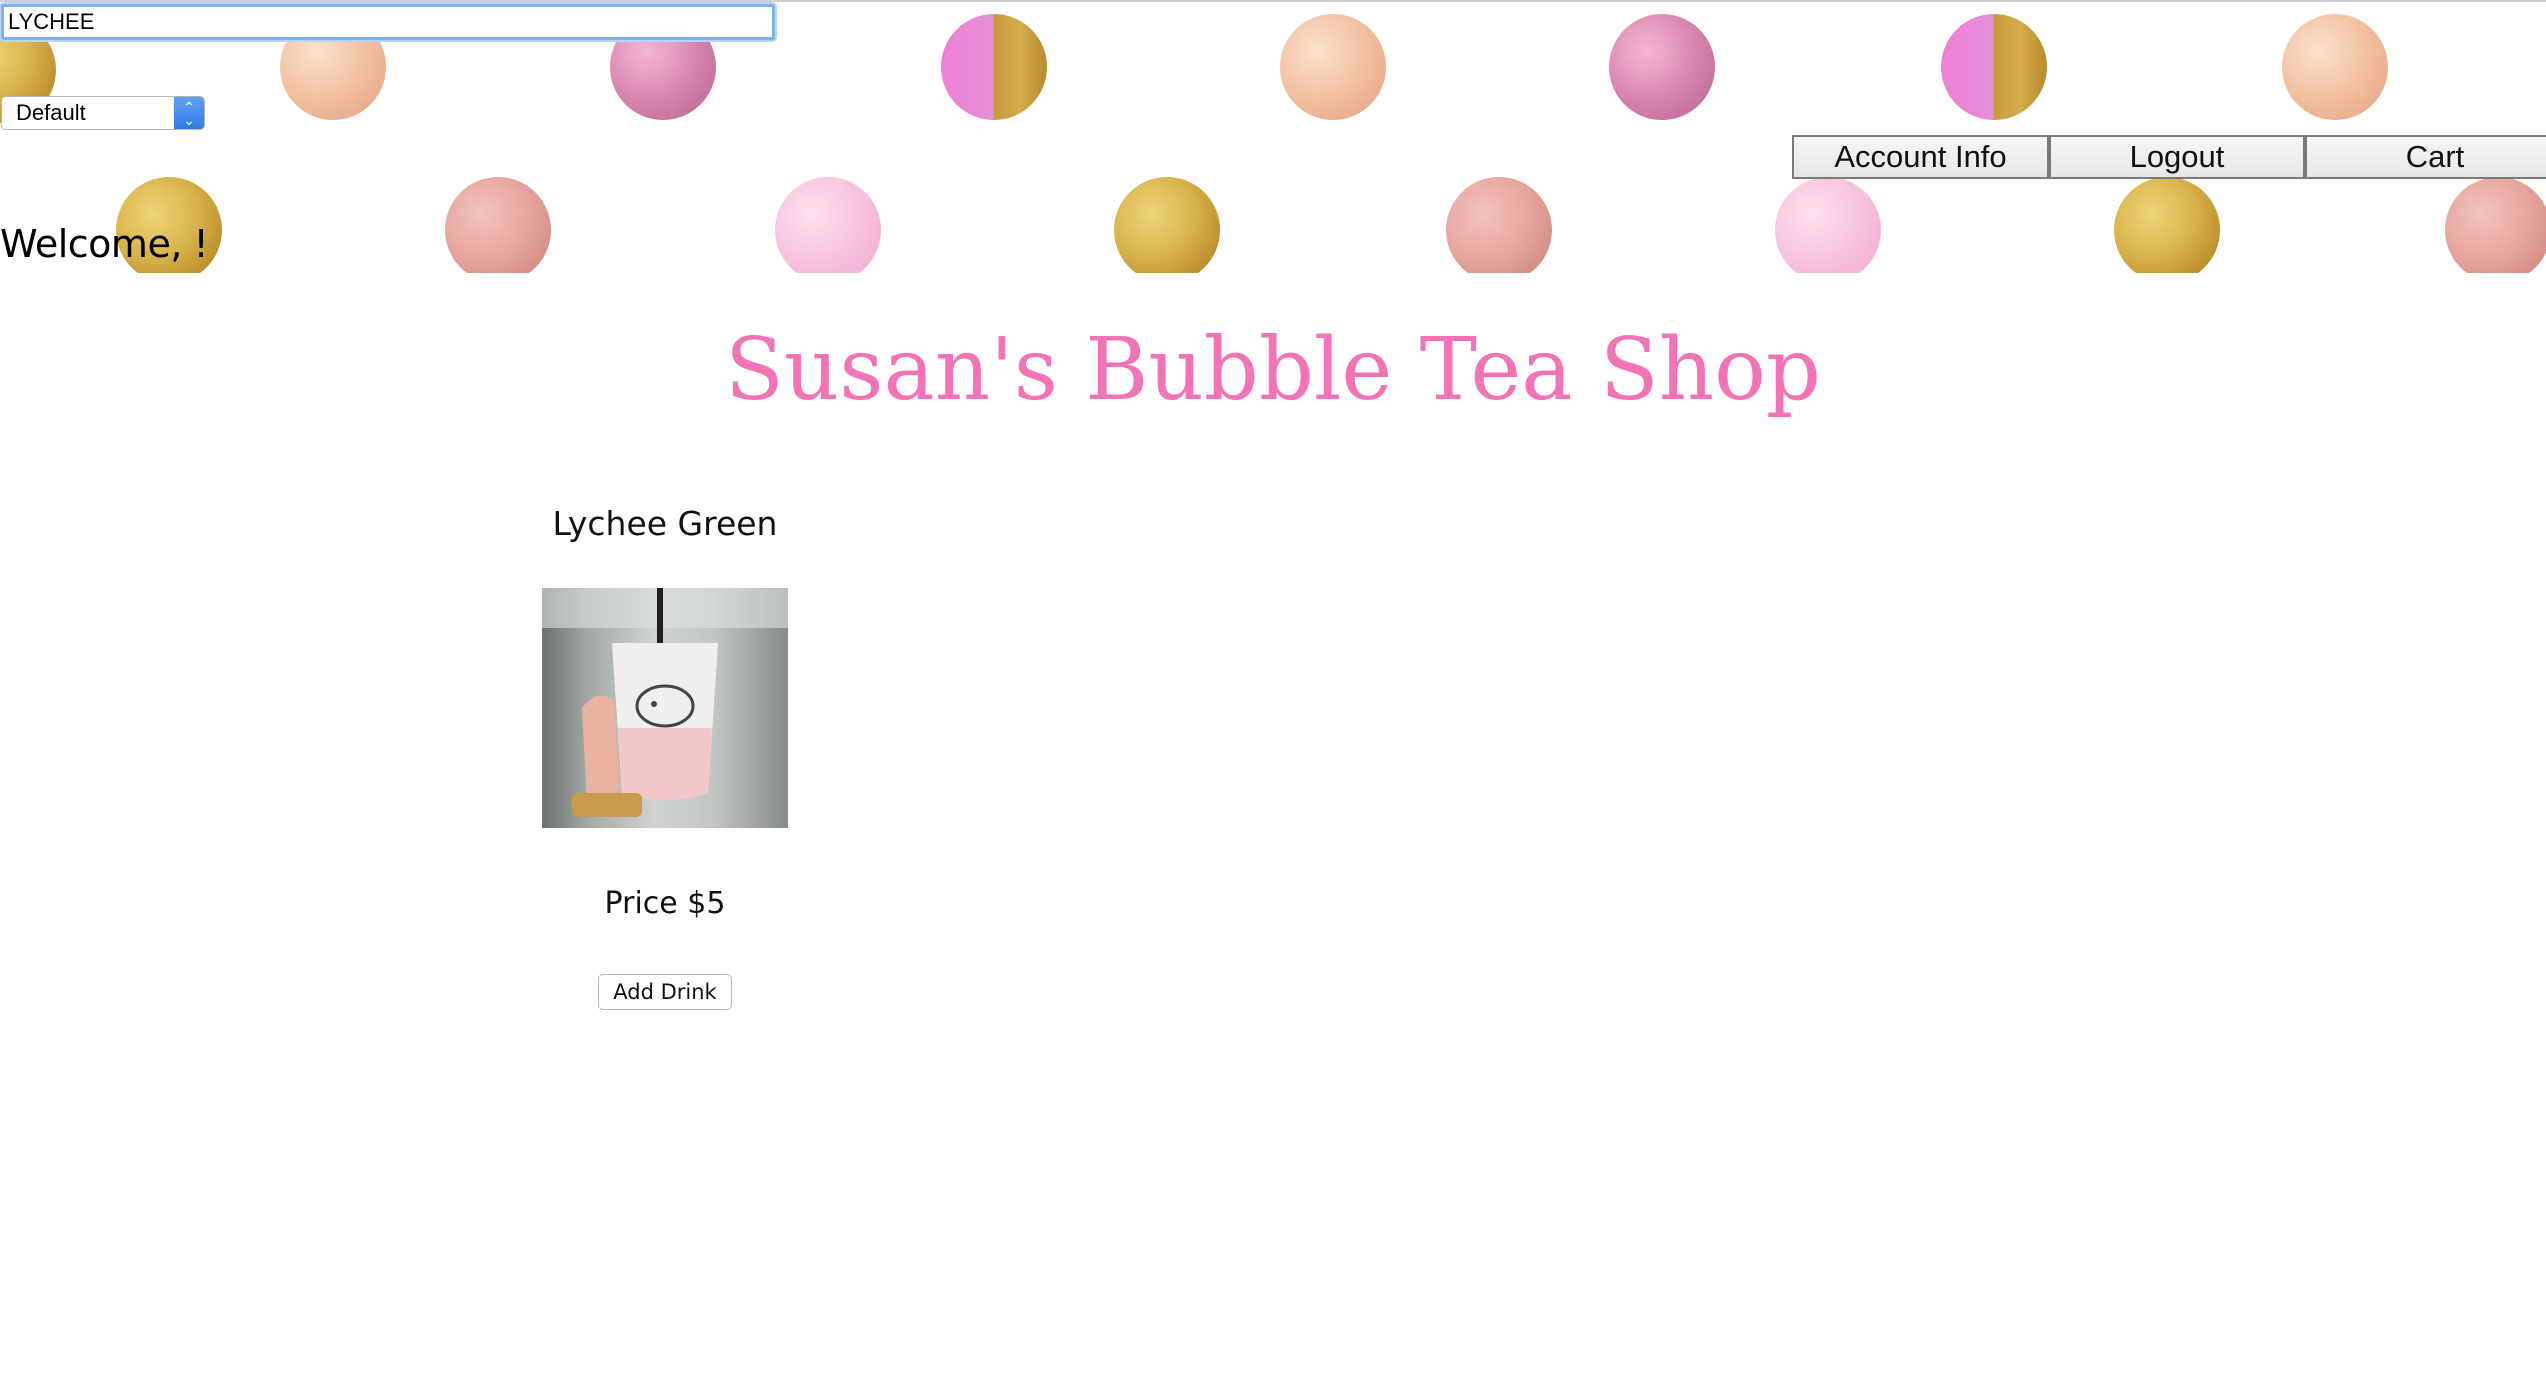 This screenshot has height=1398, width=2546. Describe the element at coordinates (665, 992) in the screenshot. I see `add-drink-button: Add Drink` at that location.